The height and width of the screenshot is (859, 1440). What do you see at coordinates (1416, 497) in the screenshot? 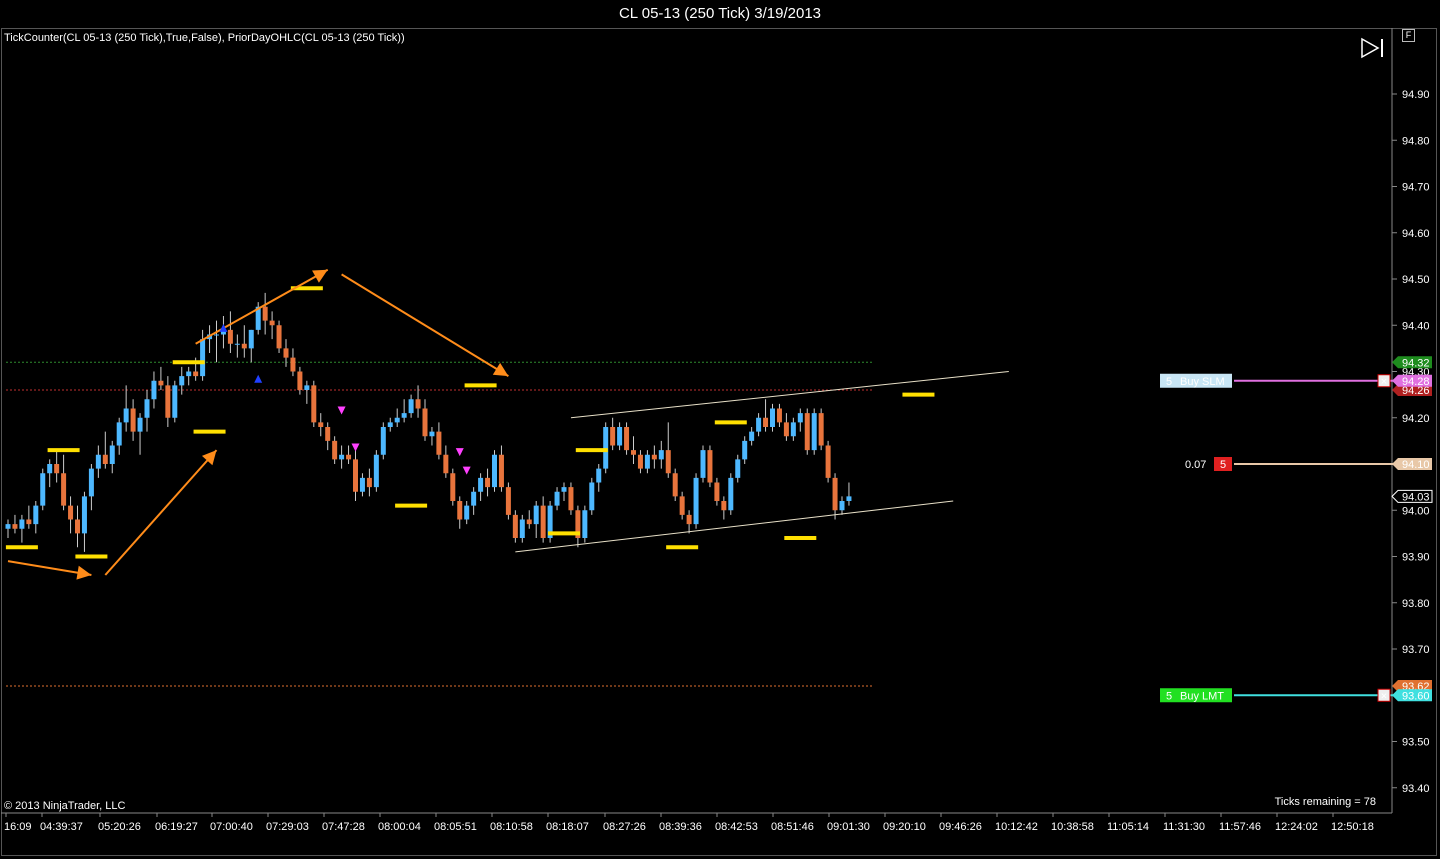
I see `last-price-badge-label: 94.03` at bounding box center [1416, 497].